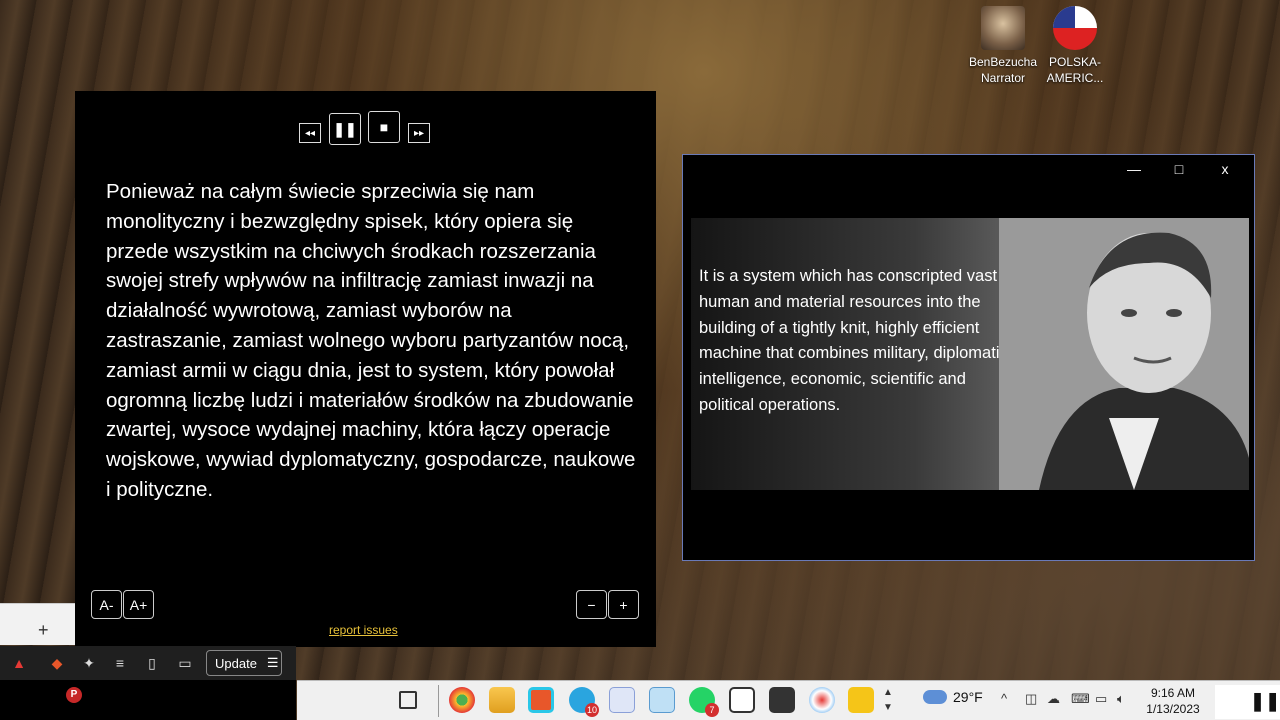 Image resolution: width=1280 pixels, height=720 pixels. Describe the element at coordinates (1265, 701) in the screenshot. I see `pause-icon: ❚❚` at that location.